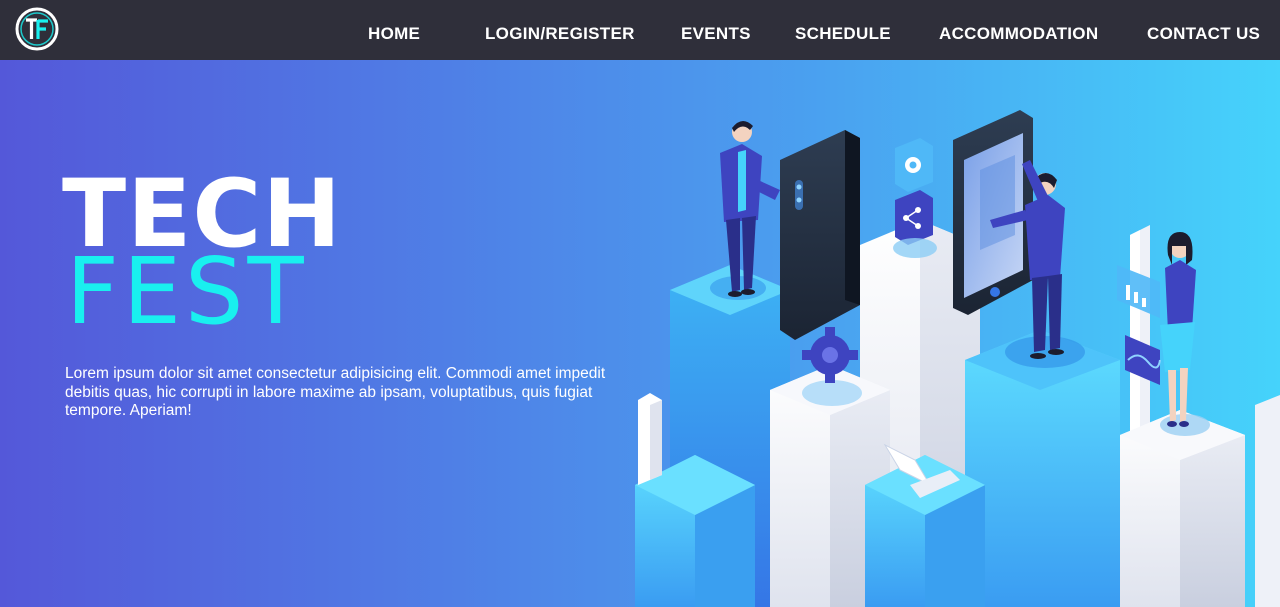 The image size is (1280, 607). Describe the element at coordinates (394, 34) in the screenshot. I see `nav-home: HOME` at that location.